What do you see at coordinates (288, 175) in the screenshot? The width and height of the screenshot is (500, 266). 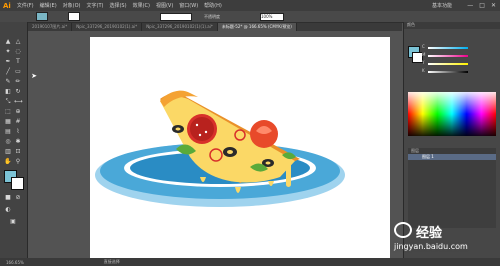 I see `cheese-drip` at bounding box center [288, 175].